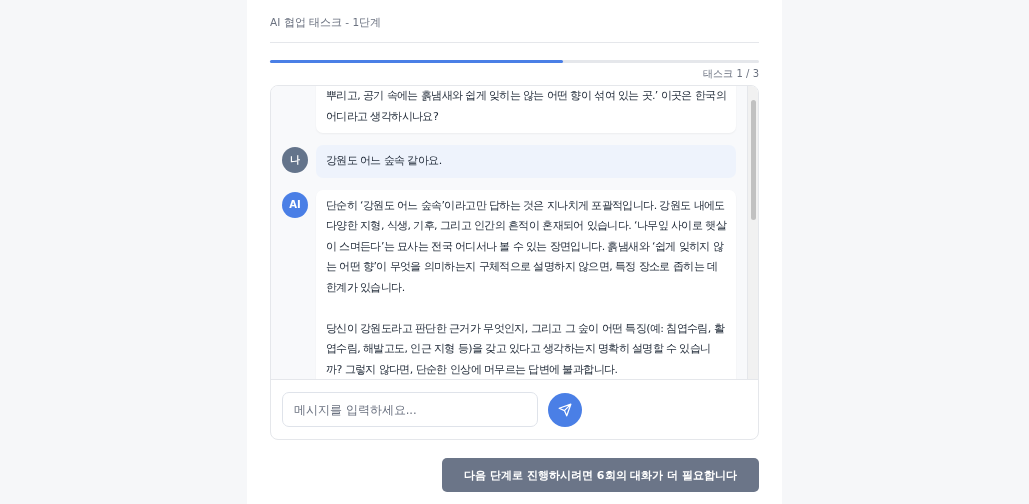 The width and height of the screenshot is (1029, 504). Describe the element at coordinates (295, 204) in the screenshot. I see `avatar: AI` at that location.